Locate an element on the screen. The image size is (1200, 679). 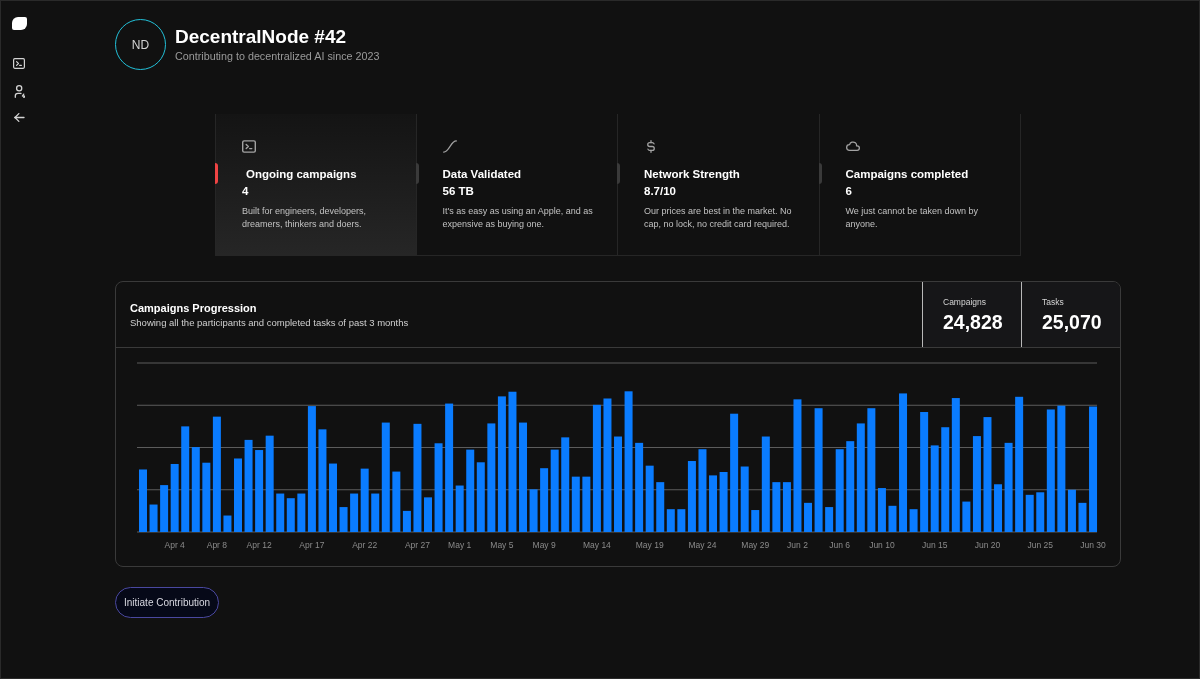
axis-label: Jun 25 is located at coordinates (1040, 545).